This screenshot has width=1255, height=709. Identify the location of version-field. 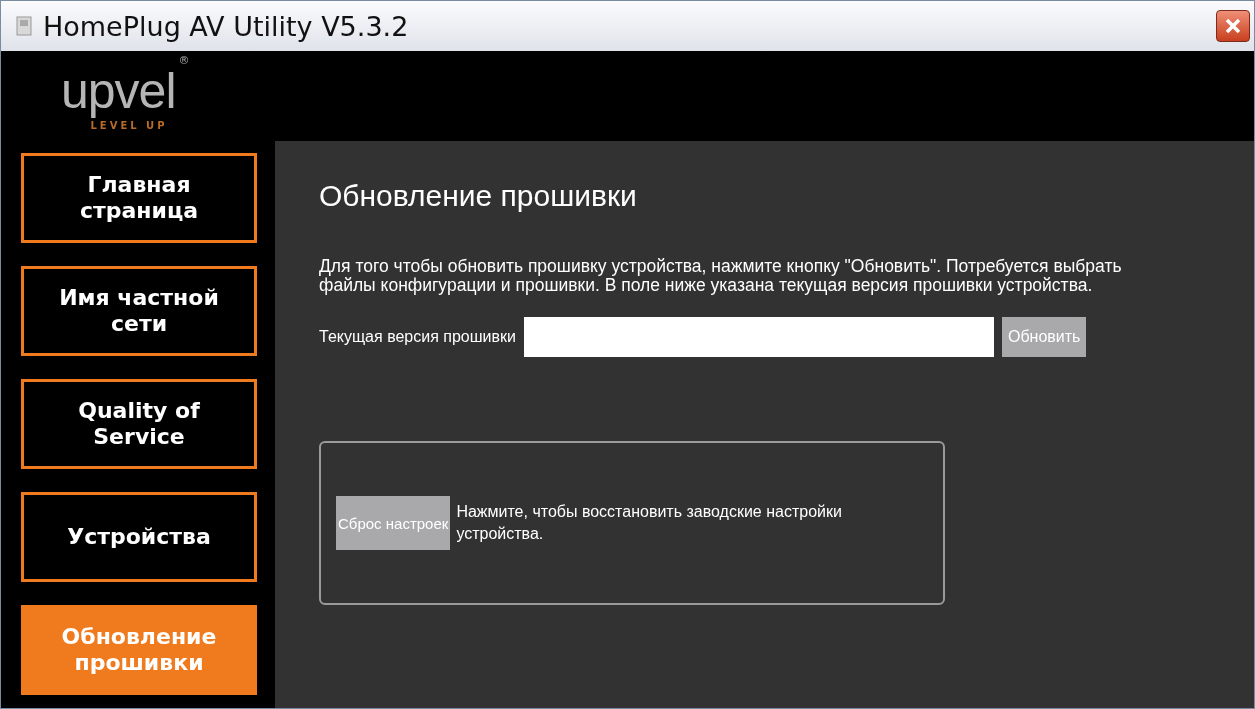
(758, 337).